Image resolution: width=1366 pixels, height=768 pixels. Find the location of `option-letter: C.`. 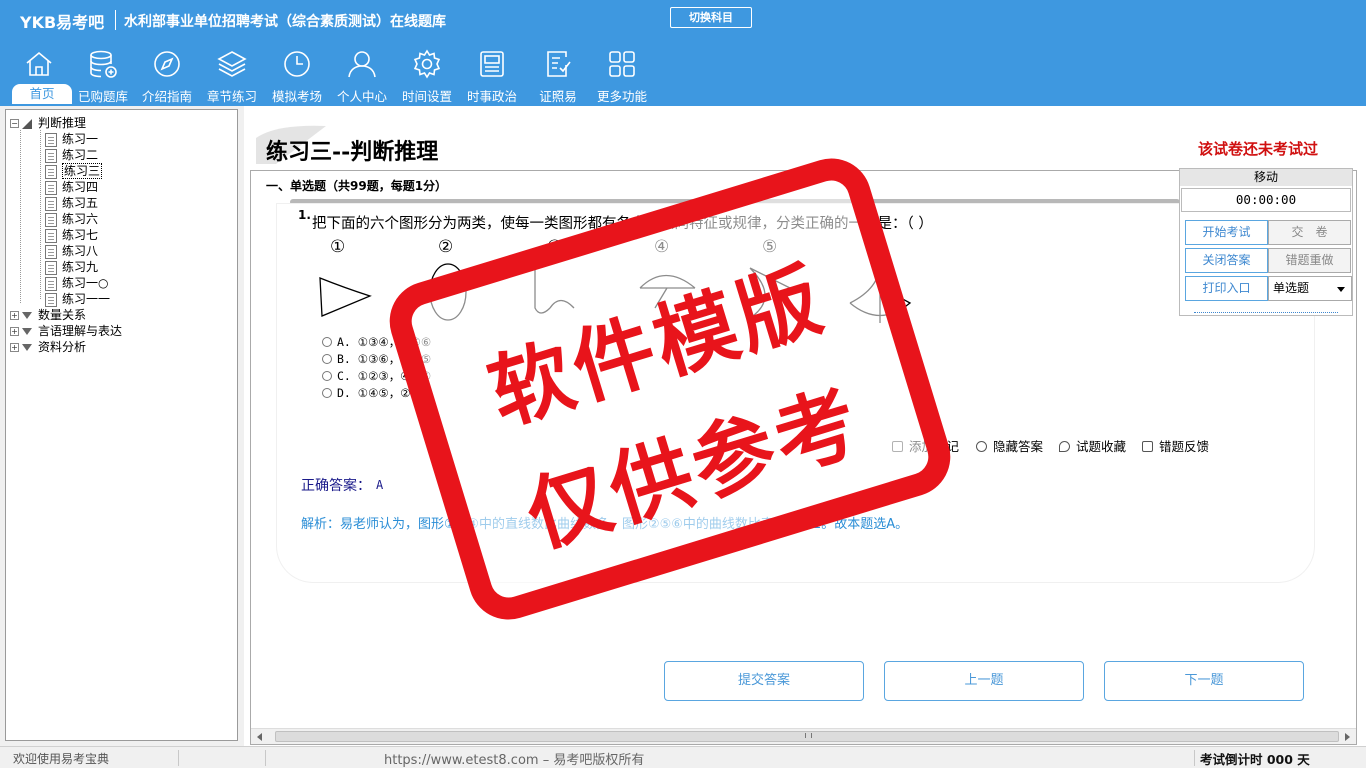

option-letter: C. is located at coordinates (344, 376).